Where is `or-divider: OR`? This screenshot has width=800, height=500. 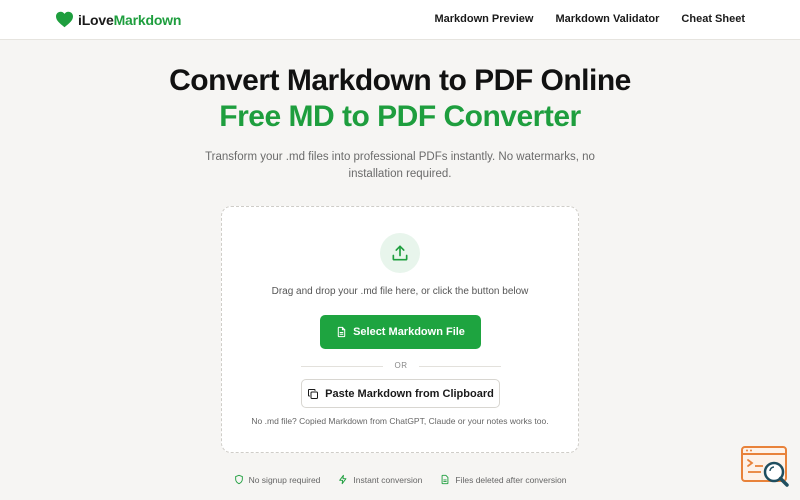
or-divider: OR is located at coordinates (401, 365).